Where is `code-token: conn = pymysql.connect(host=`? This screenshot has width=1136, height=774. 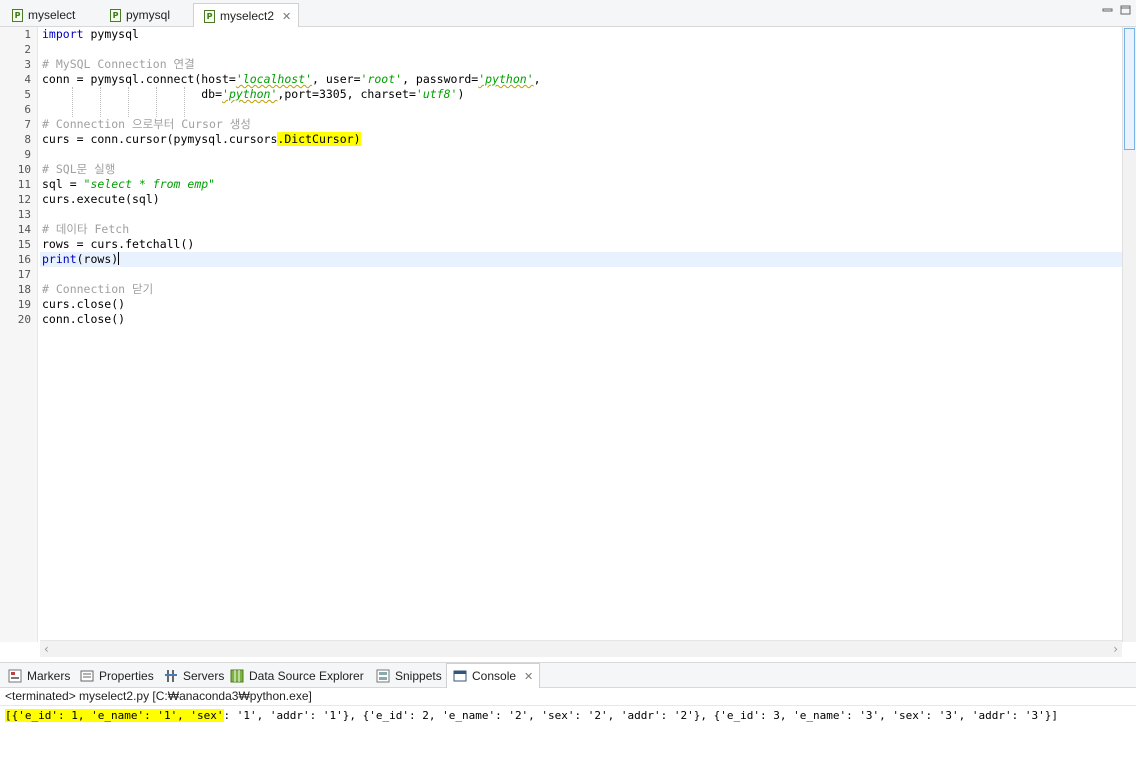 code-token: conn = pymysql.connect(host= is located at coordinates (139, 79).